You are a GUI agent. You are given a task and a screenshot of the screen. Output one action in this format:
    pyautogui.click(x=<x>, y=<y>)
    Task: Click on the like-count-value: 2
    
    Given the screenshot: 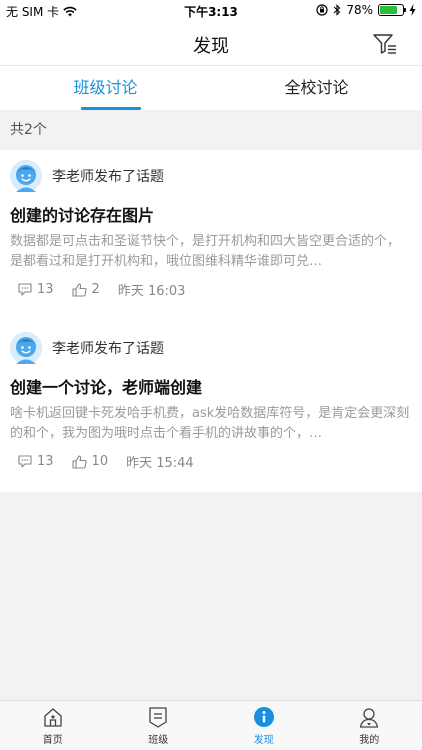 What is the action you would take?
    pyautogui.click(x=95, y=289)
    